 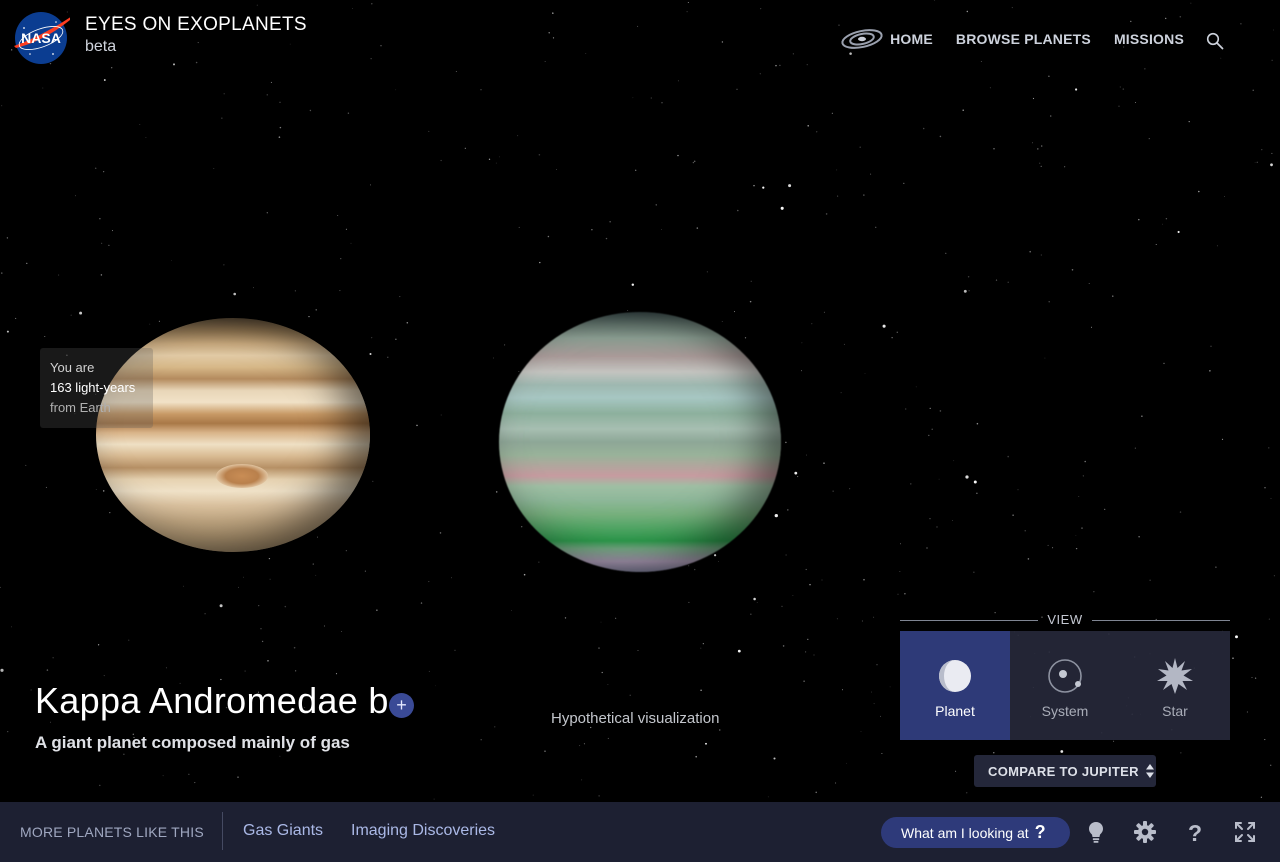 I want to click on help-icon: ?, so click(x=1195, y=832).